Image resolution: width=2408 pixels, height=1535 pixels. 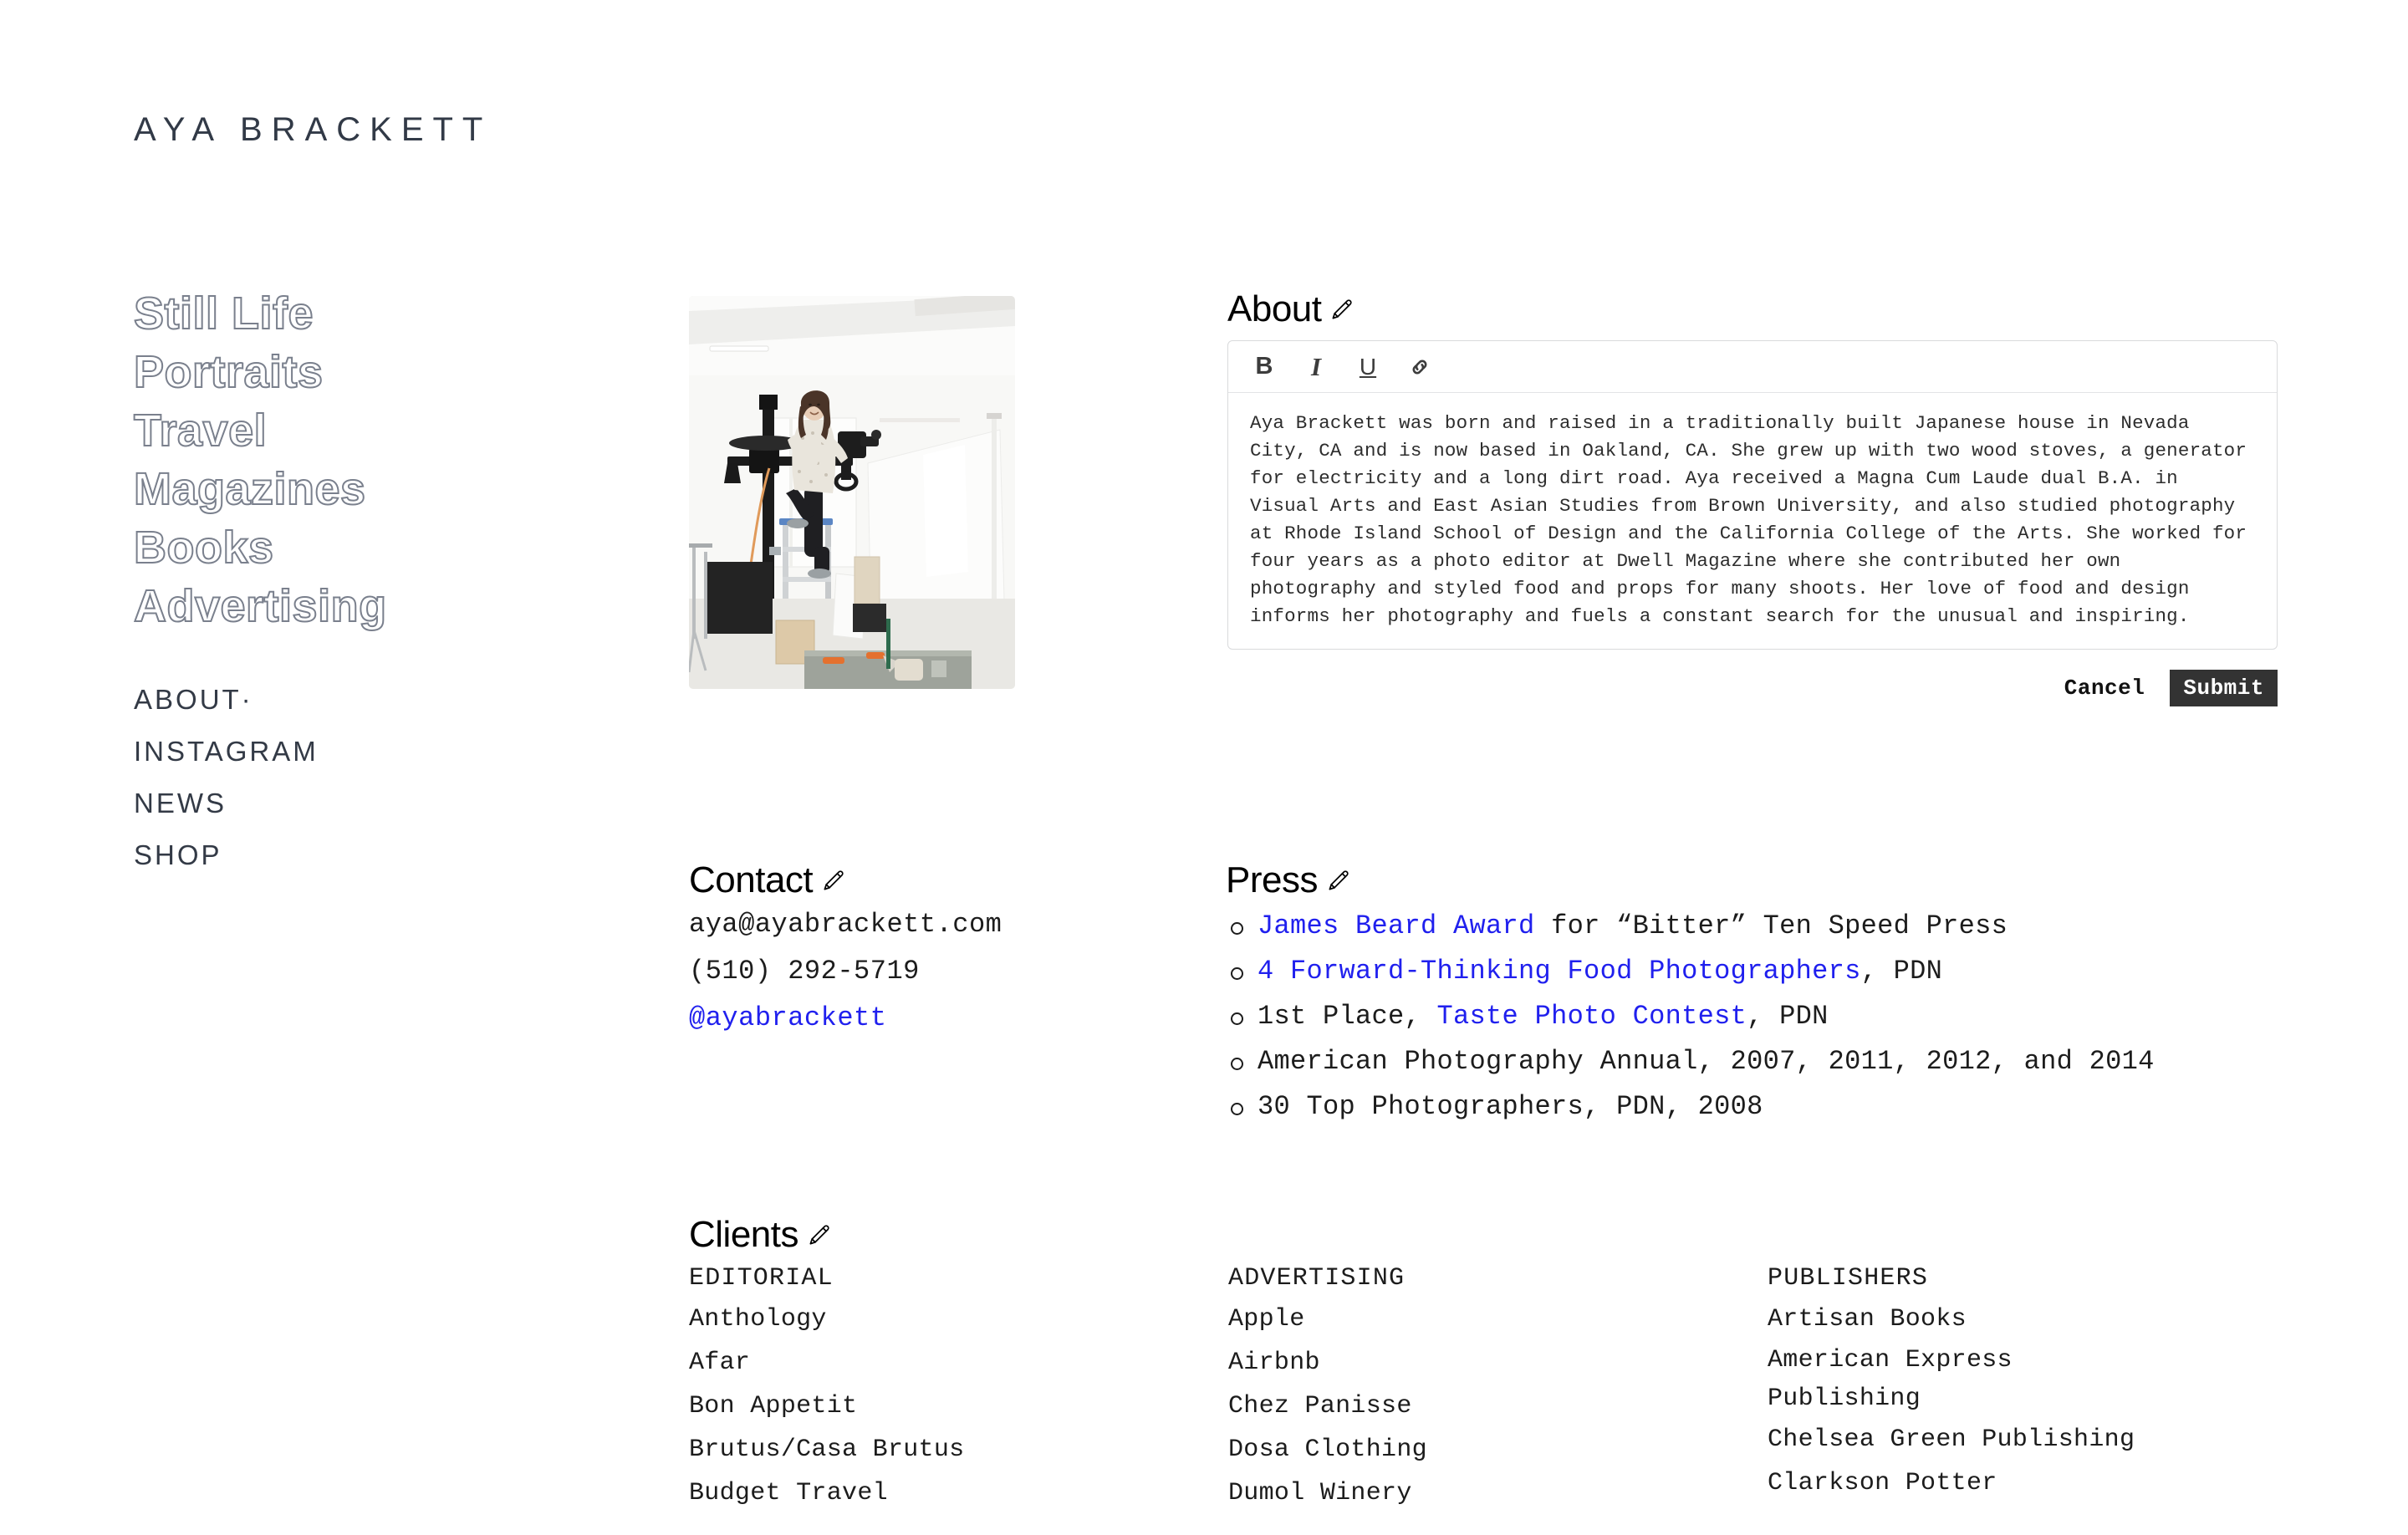 What do you see at coordinates (1272, 879) in the screenshot?
I see `press-heading-label: Press` at bounding box center [1272, 879].